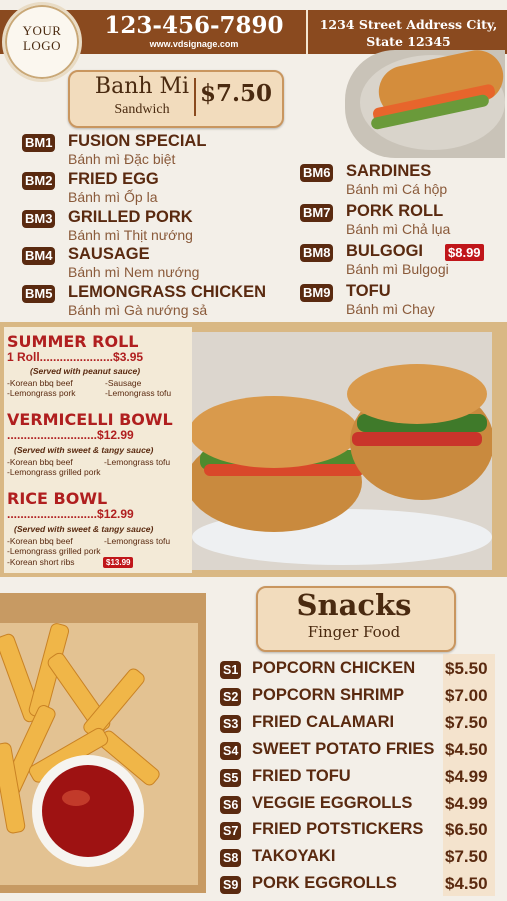 The height and width of the screenshot is (901, 507). I want to click on rice-bowl-badge: $13.99, so click(118, 562).